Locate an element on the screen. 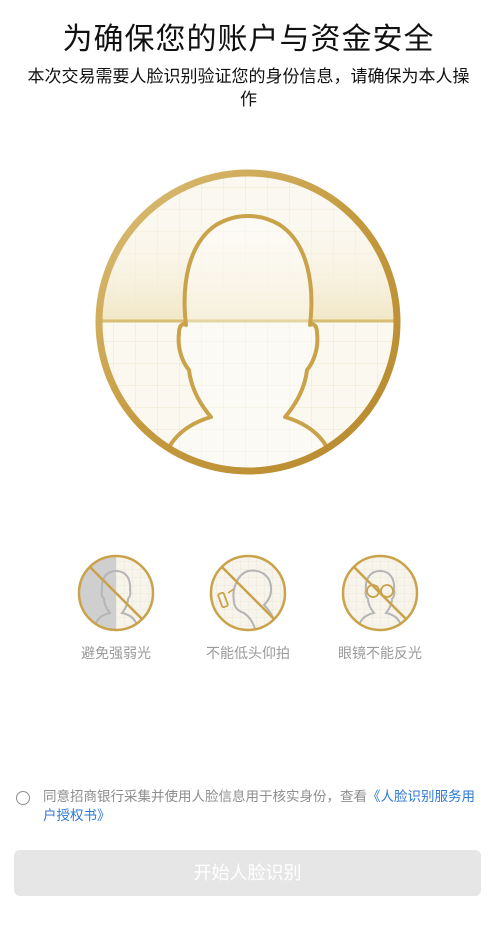  no-glasses-glare-icon is located at coordinates (380, 593).